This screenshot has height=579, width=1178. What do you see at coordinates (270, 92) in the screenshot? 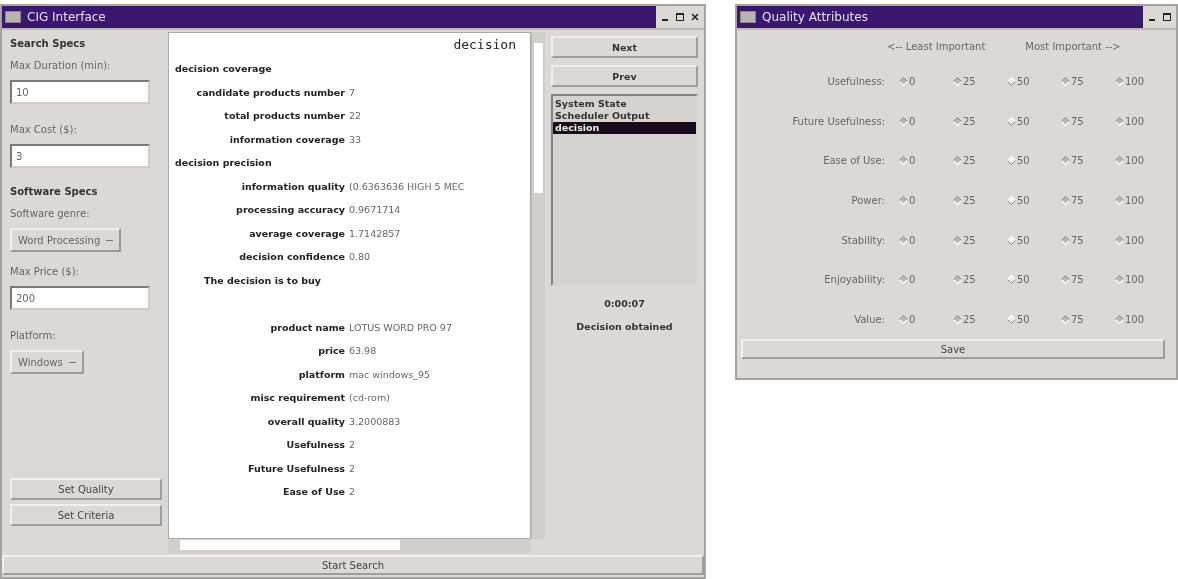
I see `field-name: candidate products number` at bounding box center [270, 92].